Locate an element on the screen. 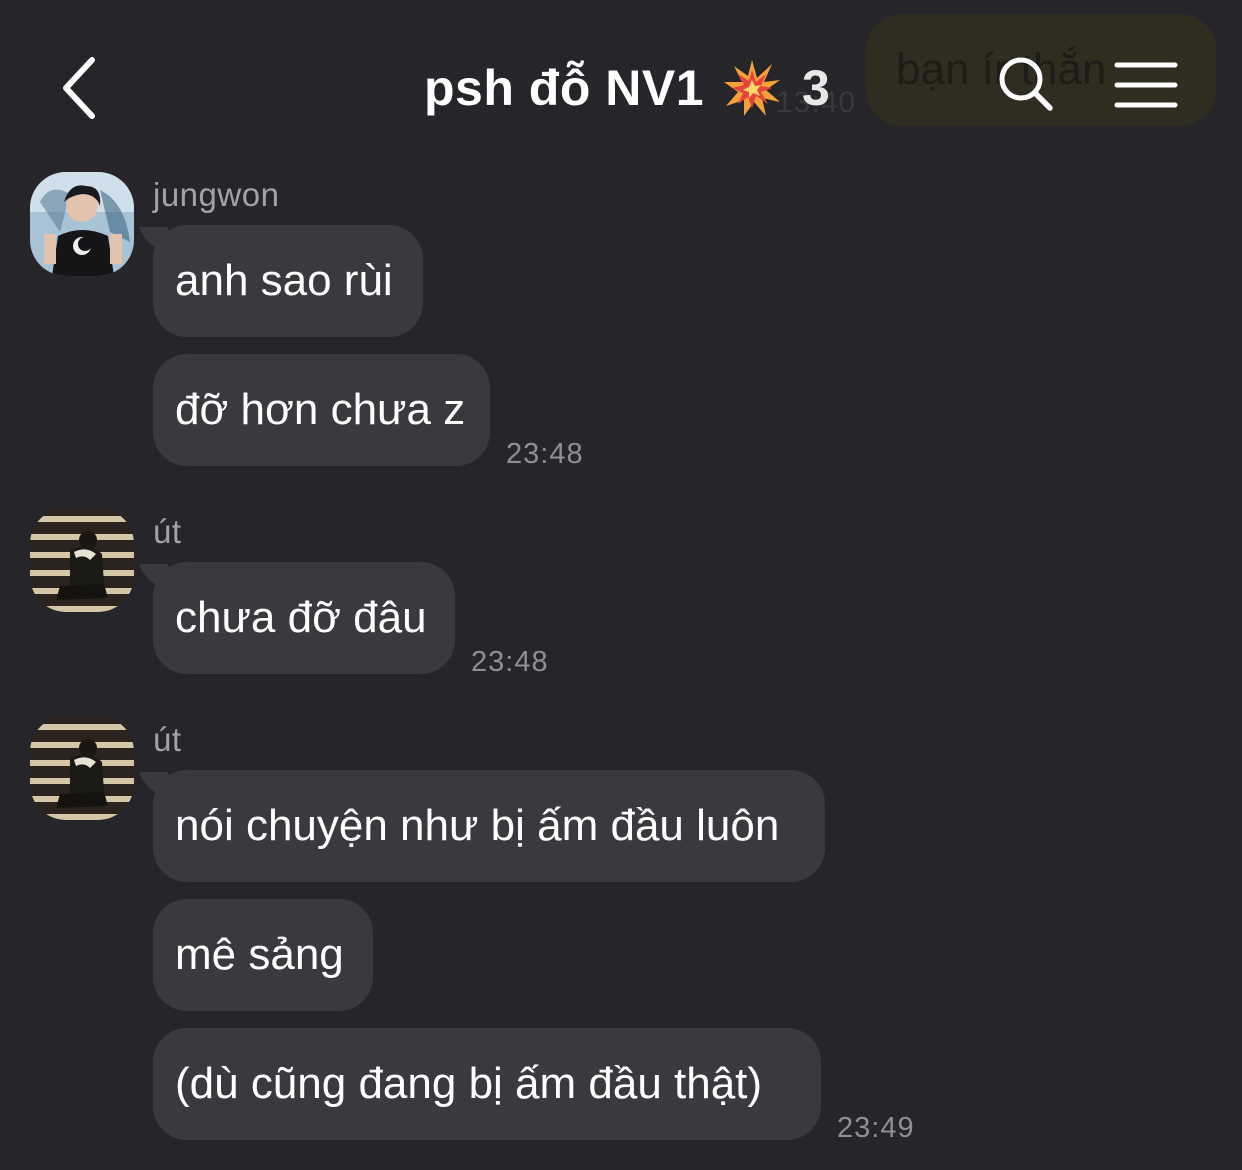  menu-button is located at coordinates (1146, 85).